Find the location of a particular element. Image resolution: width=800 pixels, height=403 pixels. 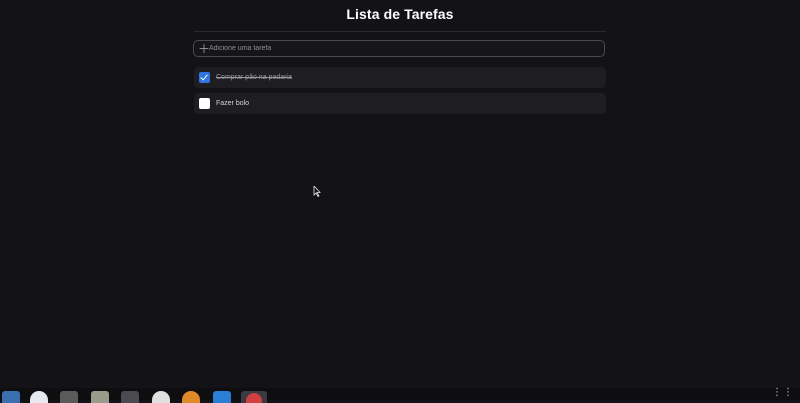

task-item: Comprar pão na padaria is located at coordinates (400, 77).